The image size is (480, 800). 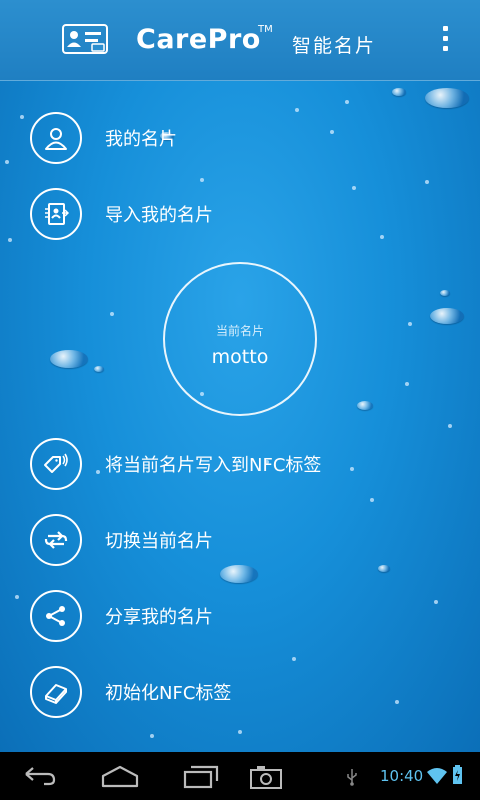 I want to click on menu-item-import-card: 导入我的名片, so click(x=121, y=214).